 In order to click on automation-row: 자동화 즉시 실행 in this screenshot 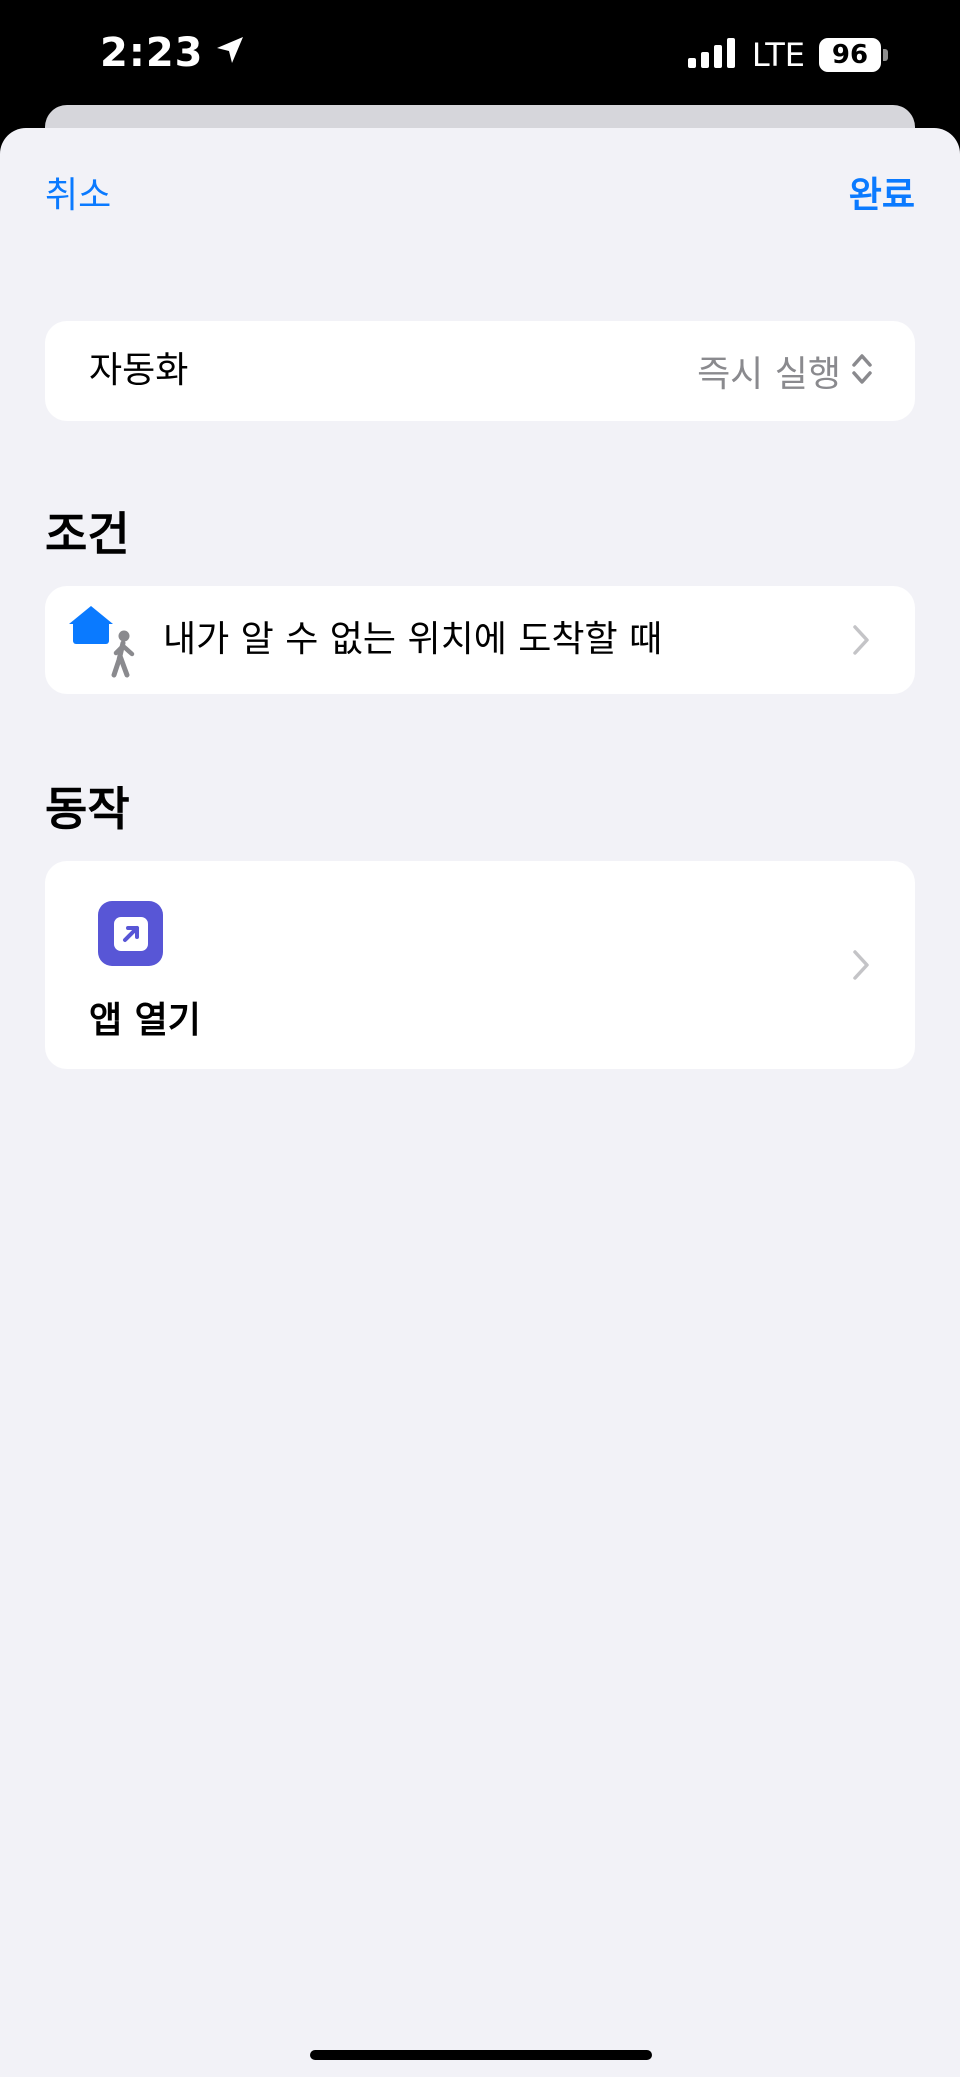, I will do `click(480, 371)`.